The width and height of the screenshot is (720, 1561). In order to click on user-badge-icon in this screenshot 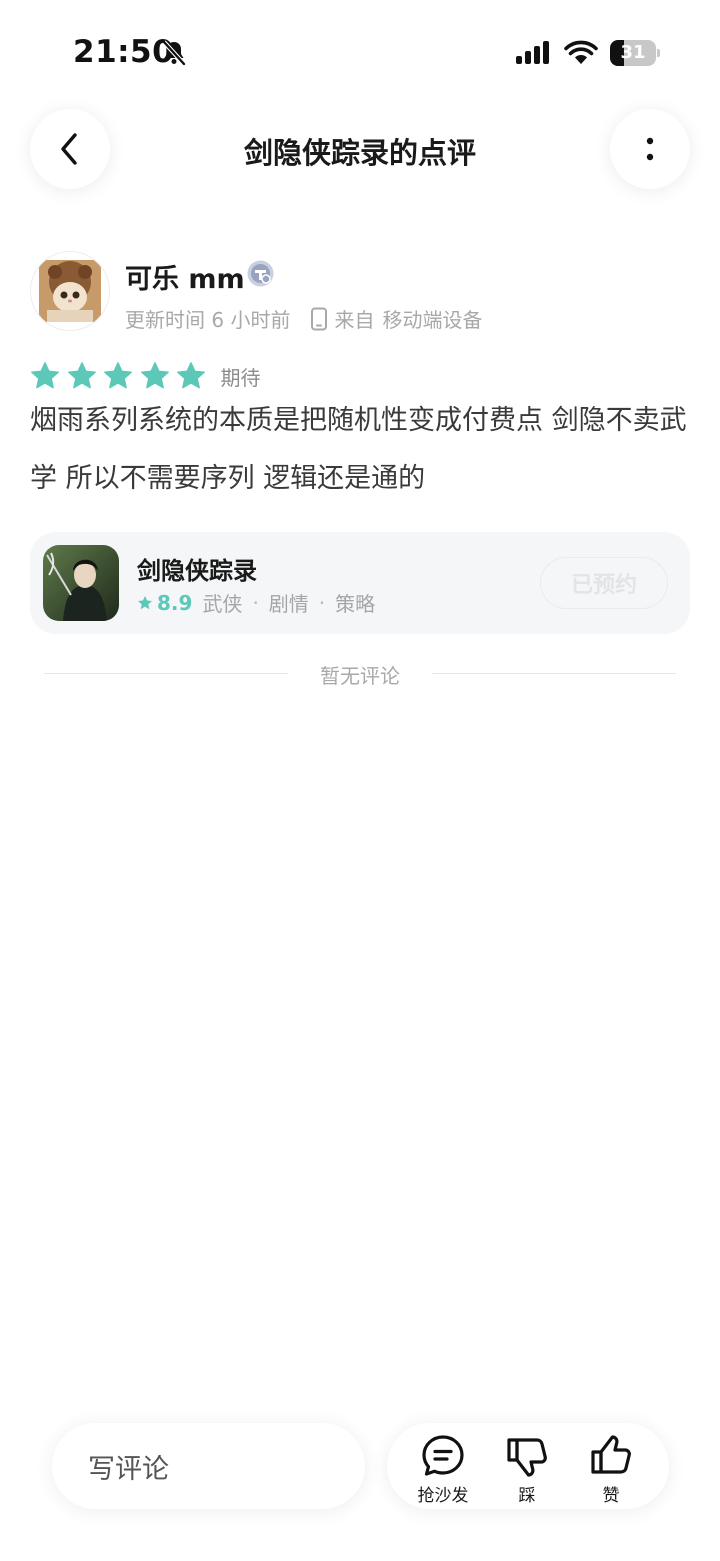, I will do `click(260, 273)`.